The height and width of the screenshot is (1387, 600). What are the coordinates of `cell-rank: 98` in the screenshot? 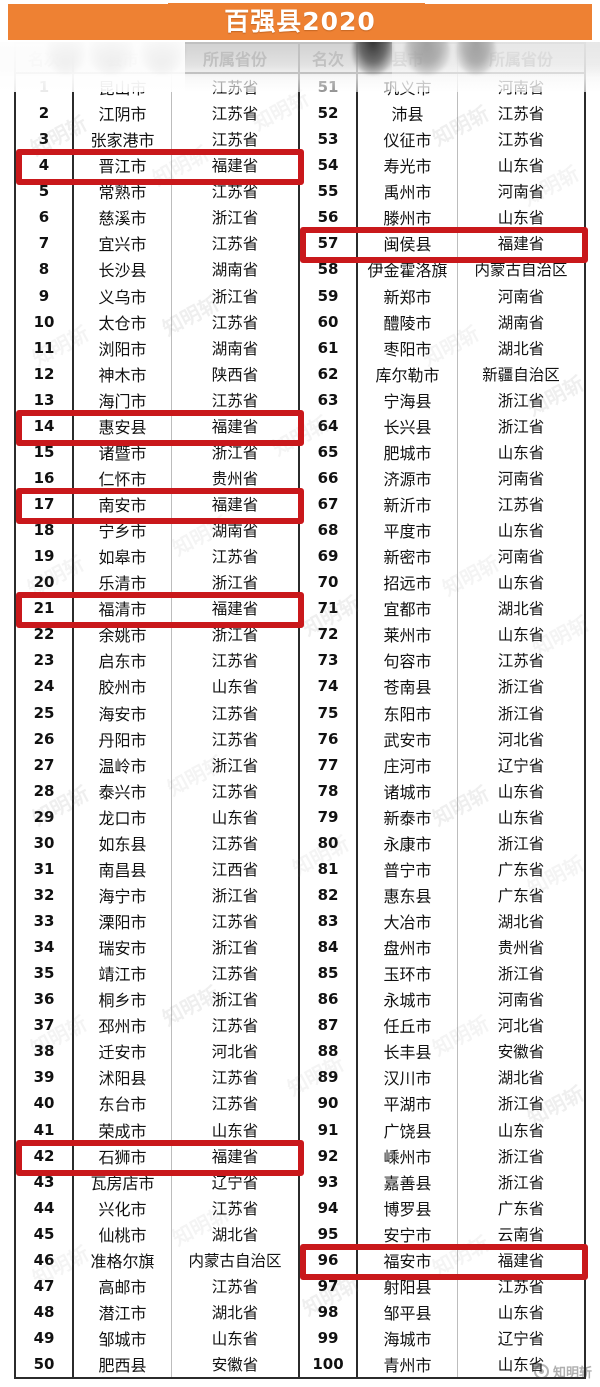 It's located at (329, 1311).